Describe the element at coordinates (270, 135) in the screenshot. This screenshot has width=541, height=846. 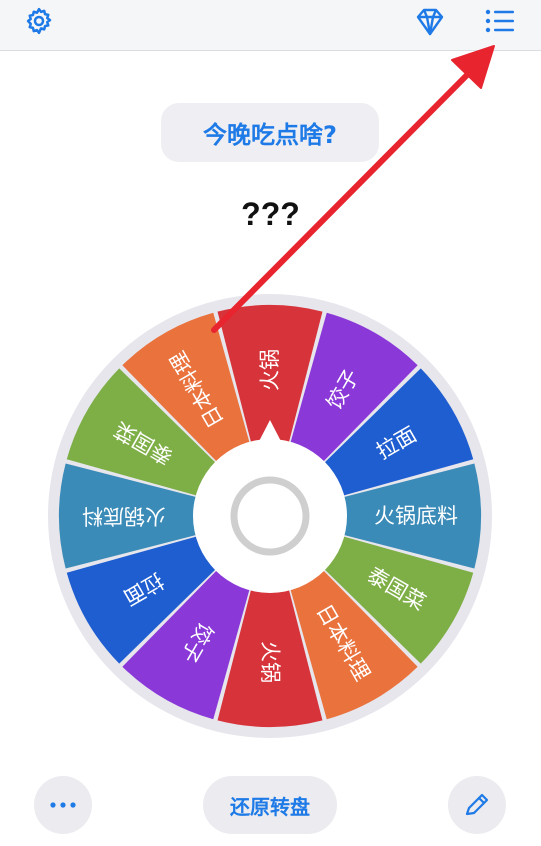
I see `wheel-title: 今晚吃点啥?` at that location.